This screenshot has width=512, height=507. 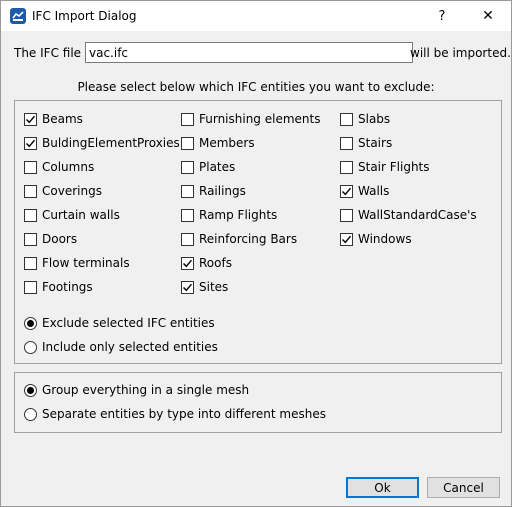 I want to click on checkbox-windows: Windows, so click(x=376, y=239).